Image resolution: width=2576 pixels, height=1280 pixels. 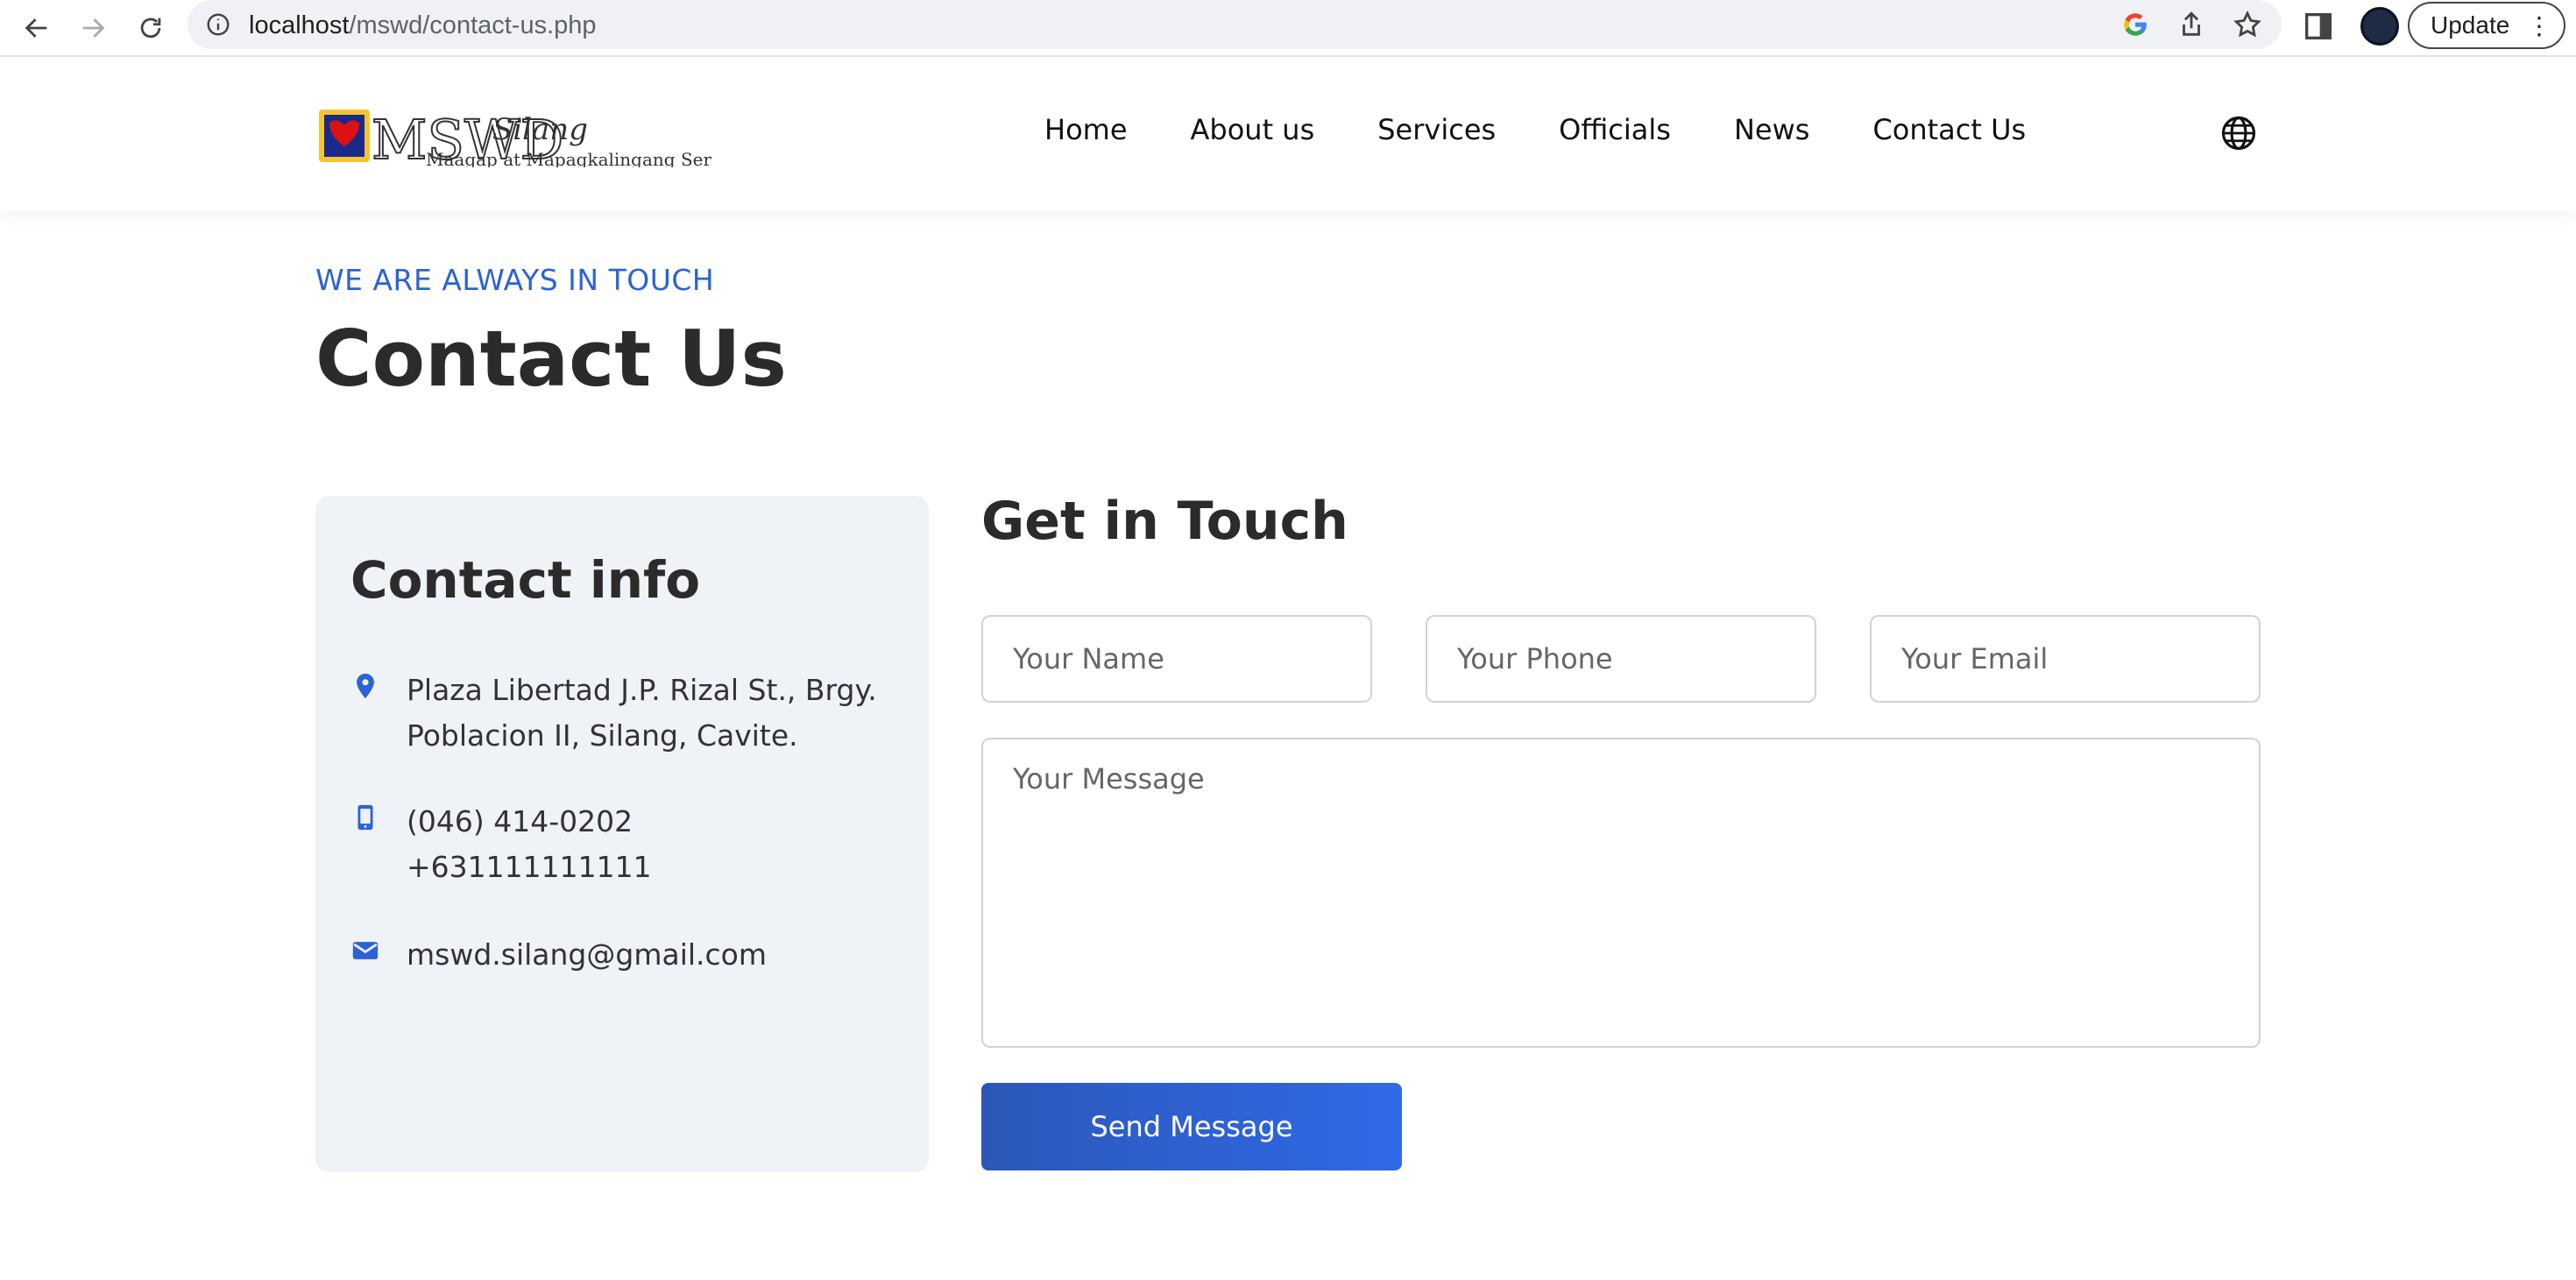 What do you see at coordinates (365, 950) in the screenshot?
I see `mail-icon` at bounding box center [365, 950].